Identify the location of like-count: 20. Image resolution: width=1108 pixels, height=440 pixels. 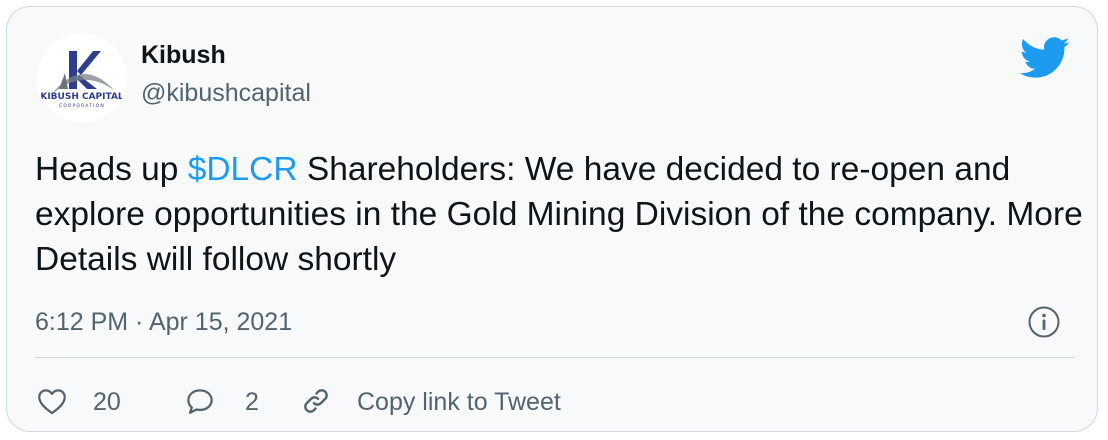
(107, 402).